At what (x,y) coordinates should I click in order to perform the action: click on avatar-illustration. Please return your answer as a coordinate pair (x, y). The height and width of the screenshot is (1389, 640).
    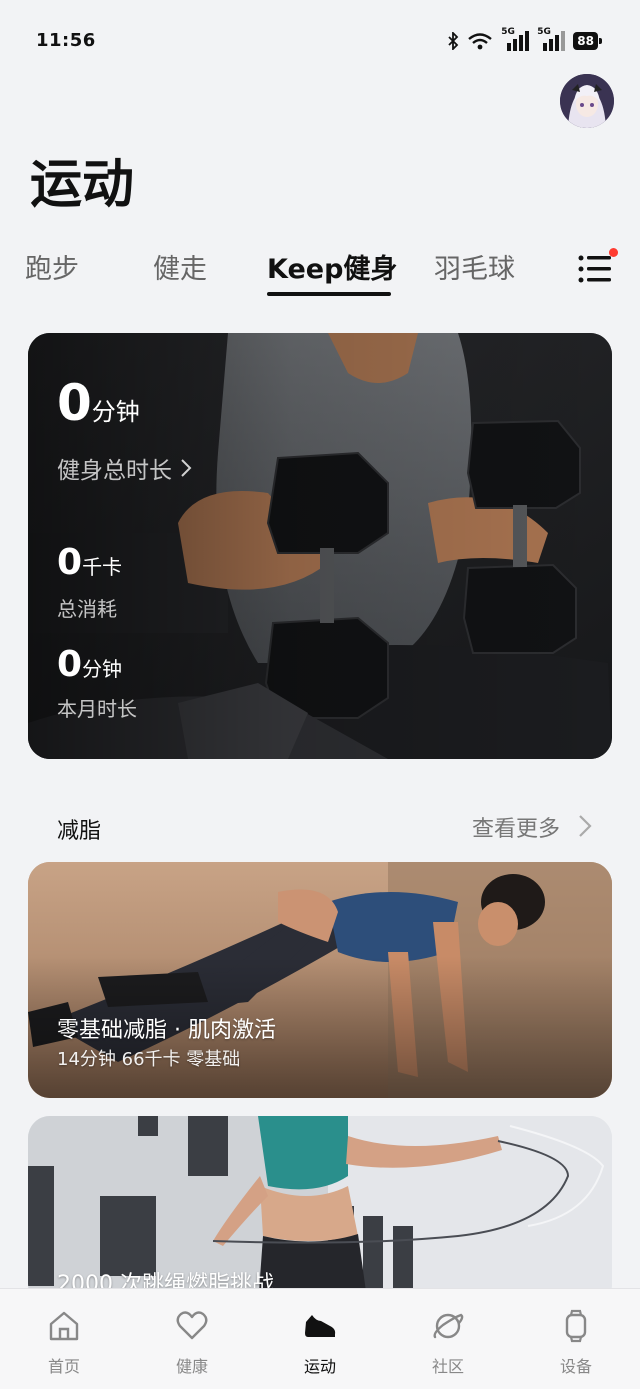
    Looking at the image, I should click on (587, 101).